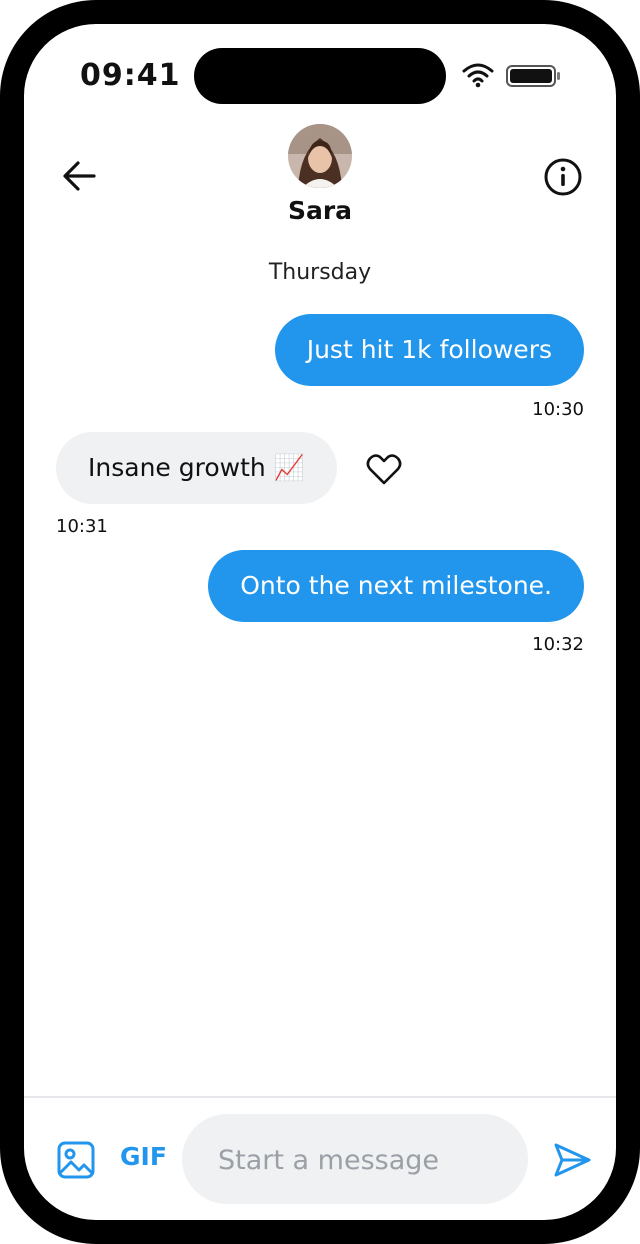  I want to click on message-composer, so click(355, 1160).